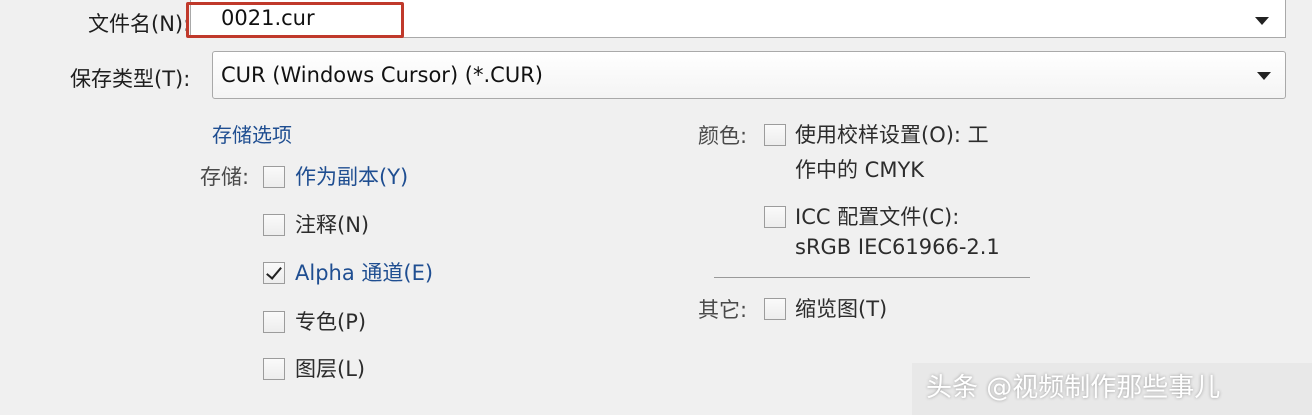  I want to click on layers-label: 图层(L), so click(330, 368).